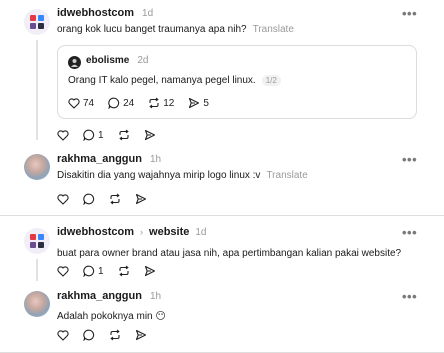 The width and height of the screenshot is (444, 353). I want to click on repost-button: 12, so click(161, 103).